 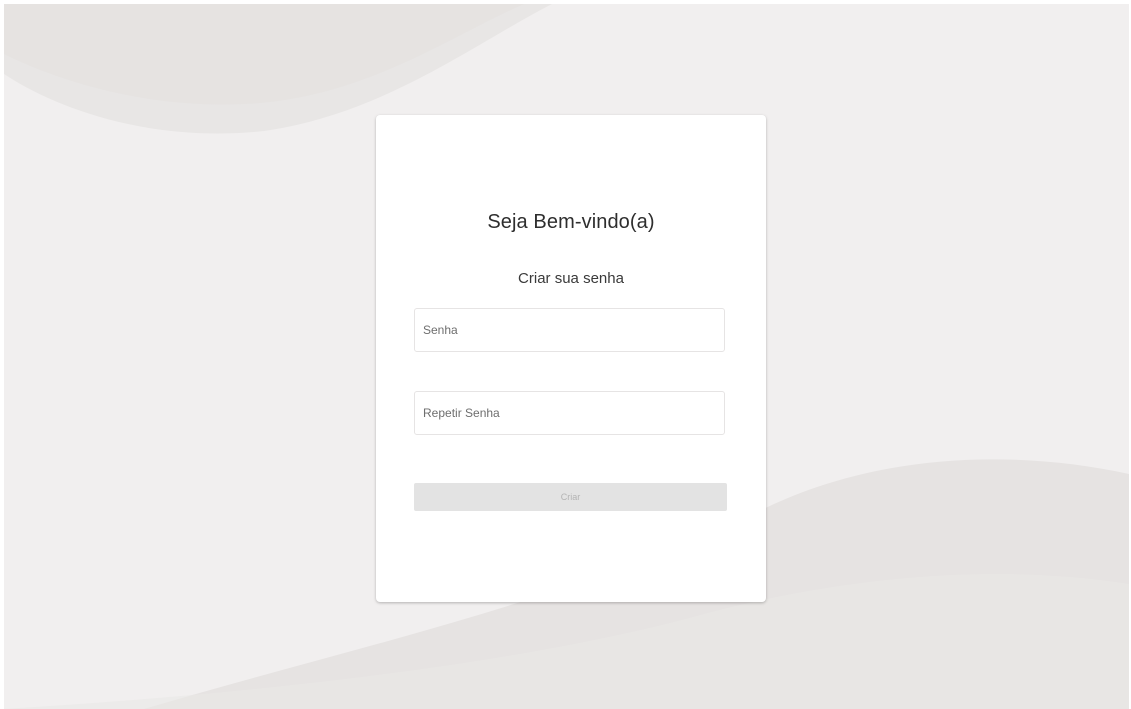 I want to click on card-title: Seja Bem-vindo(a), so click(x=571, y=222).